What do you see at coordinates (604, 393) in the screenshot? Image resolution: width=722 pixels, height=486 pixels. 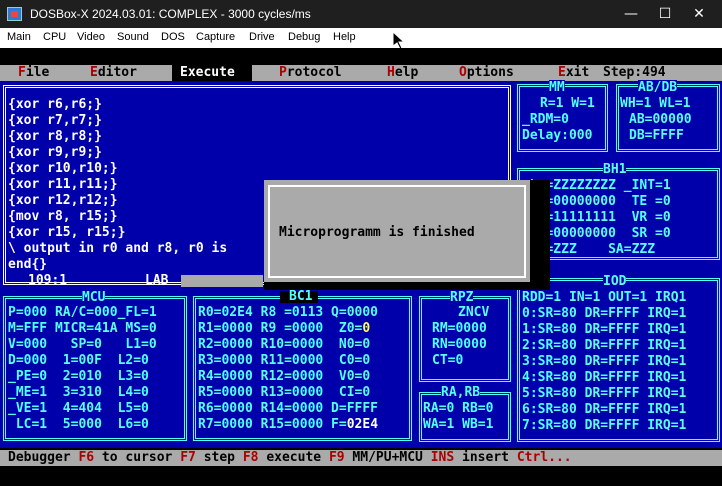 I see `iod-row: 5:SR=80 DR=FFFF IRQ=1` at bounding box center [604, 393].